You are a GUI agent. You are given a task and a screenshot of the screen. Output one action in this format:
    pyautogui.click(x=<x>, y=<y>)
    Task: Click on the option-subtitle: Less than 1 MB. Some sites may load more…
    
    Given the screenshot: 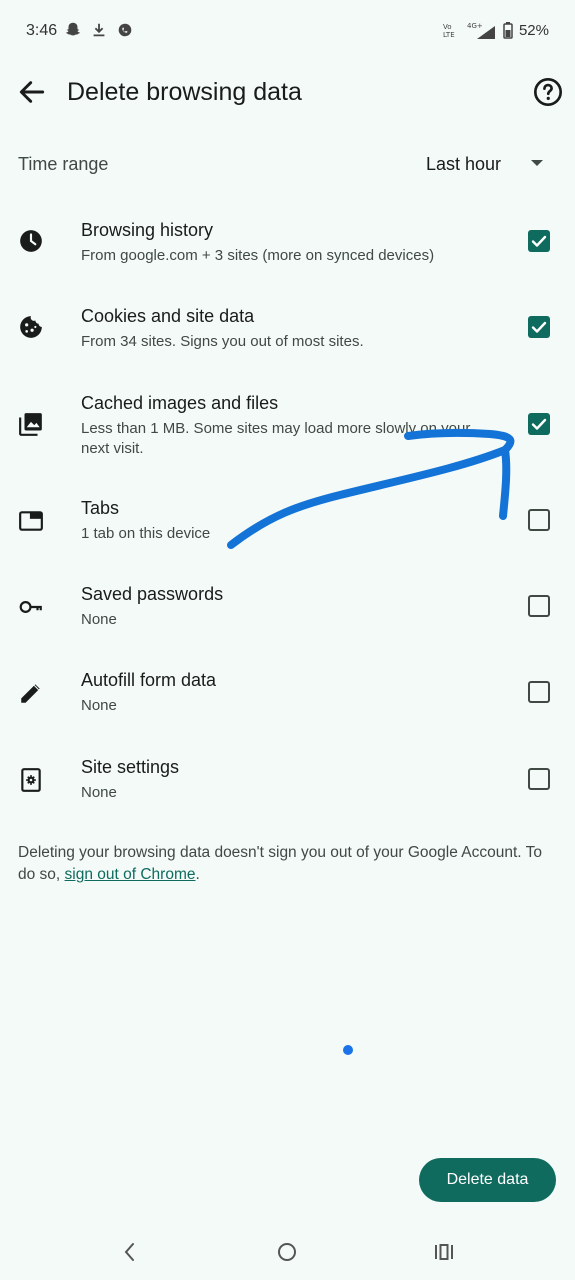 What is the action you would take?
    pyautogui.click(x=276, y=438)
    